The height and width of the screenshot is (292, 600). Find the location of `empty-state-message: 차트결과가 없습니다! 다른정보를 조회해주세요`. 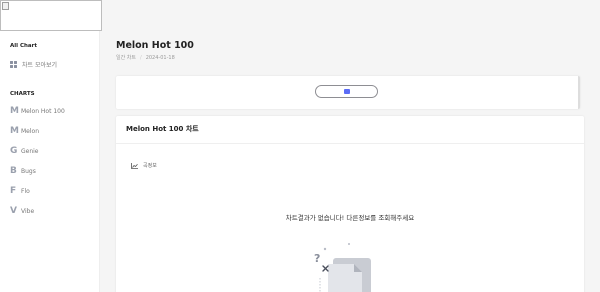

empty-state-message: 차트결과가 없습니다! 다른정보를 조회해주세요 is located at coordinates (350, 218).